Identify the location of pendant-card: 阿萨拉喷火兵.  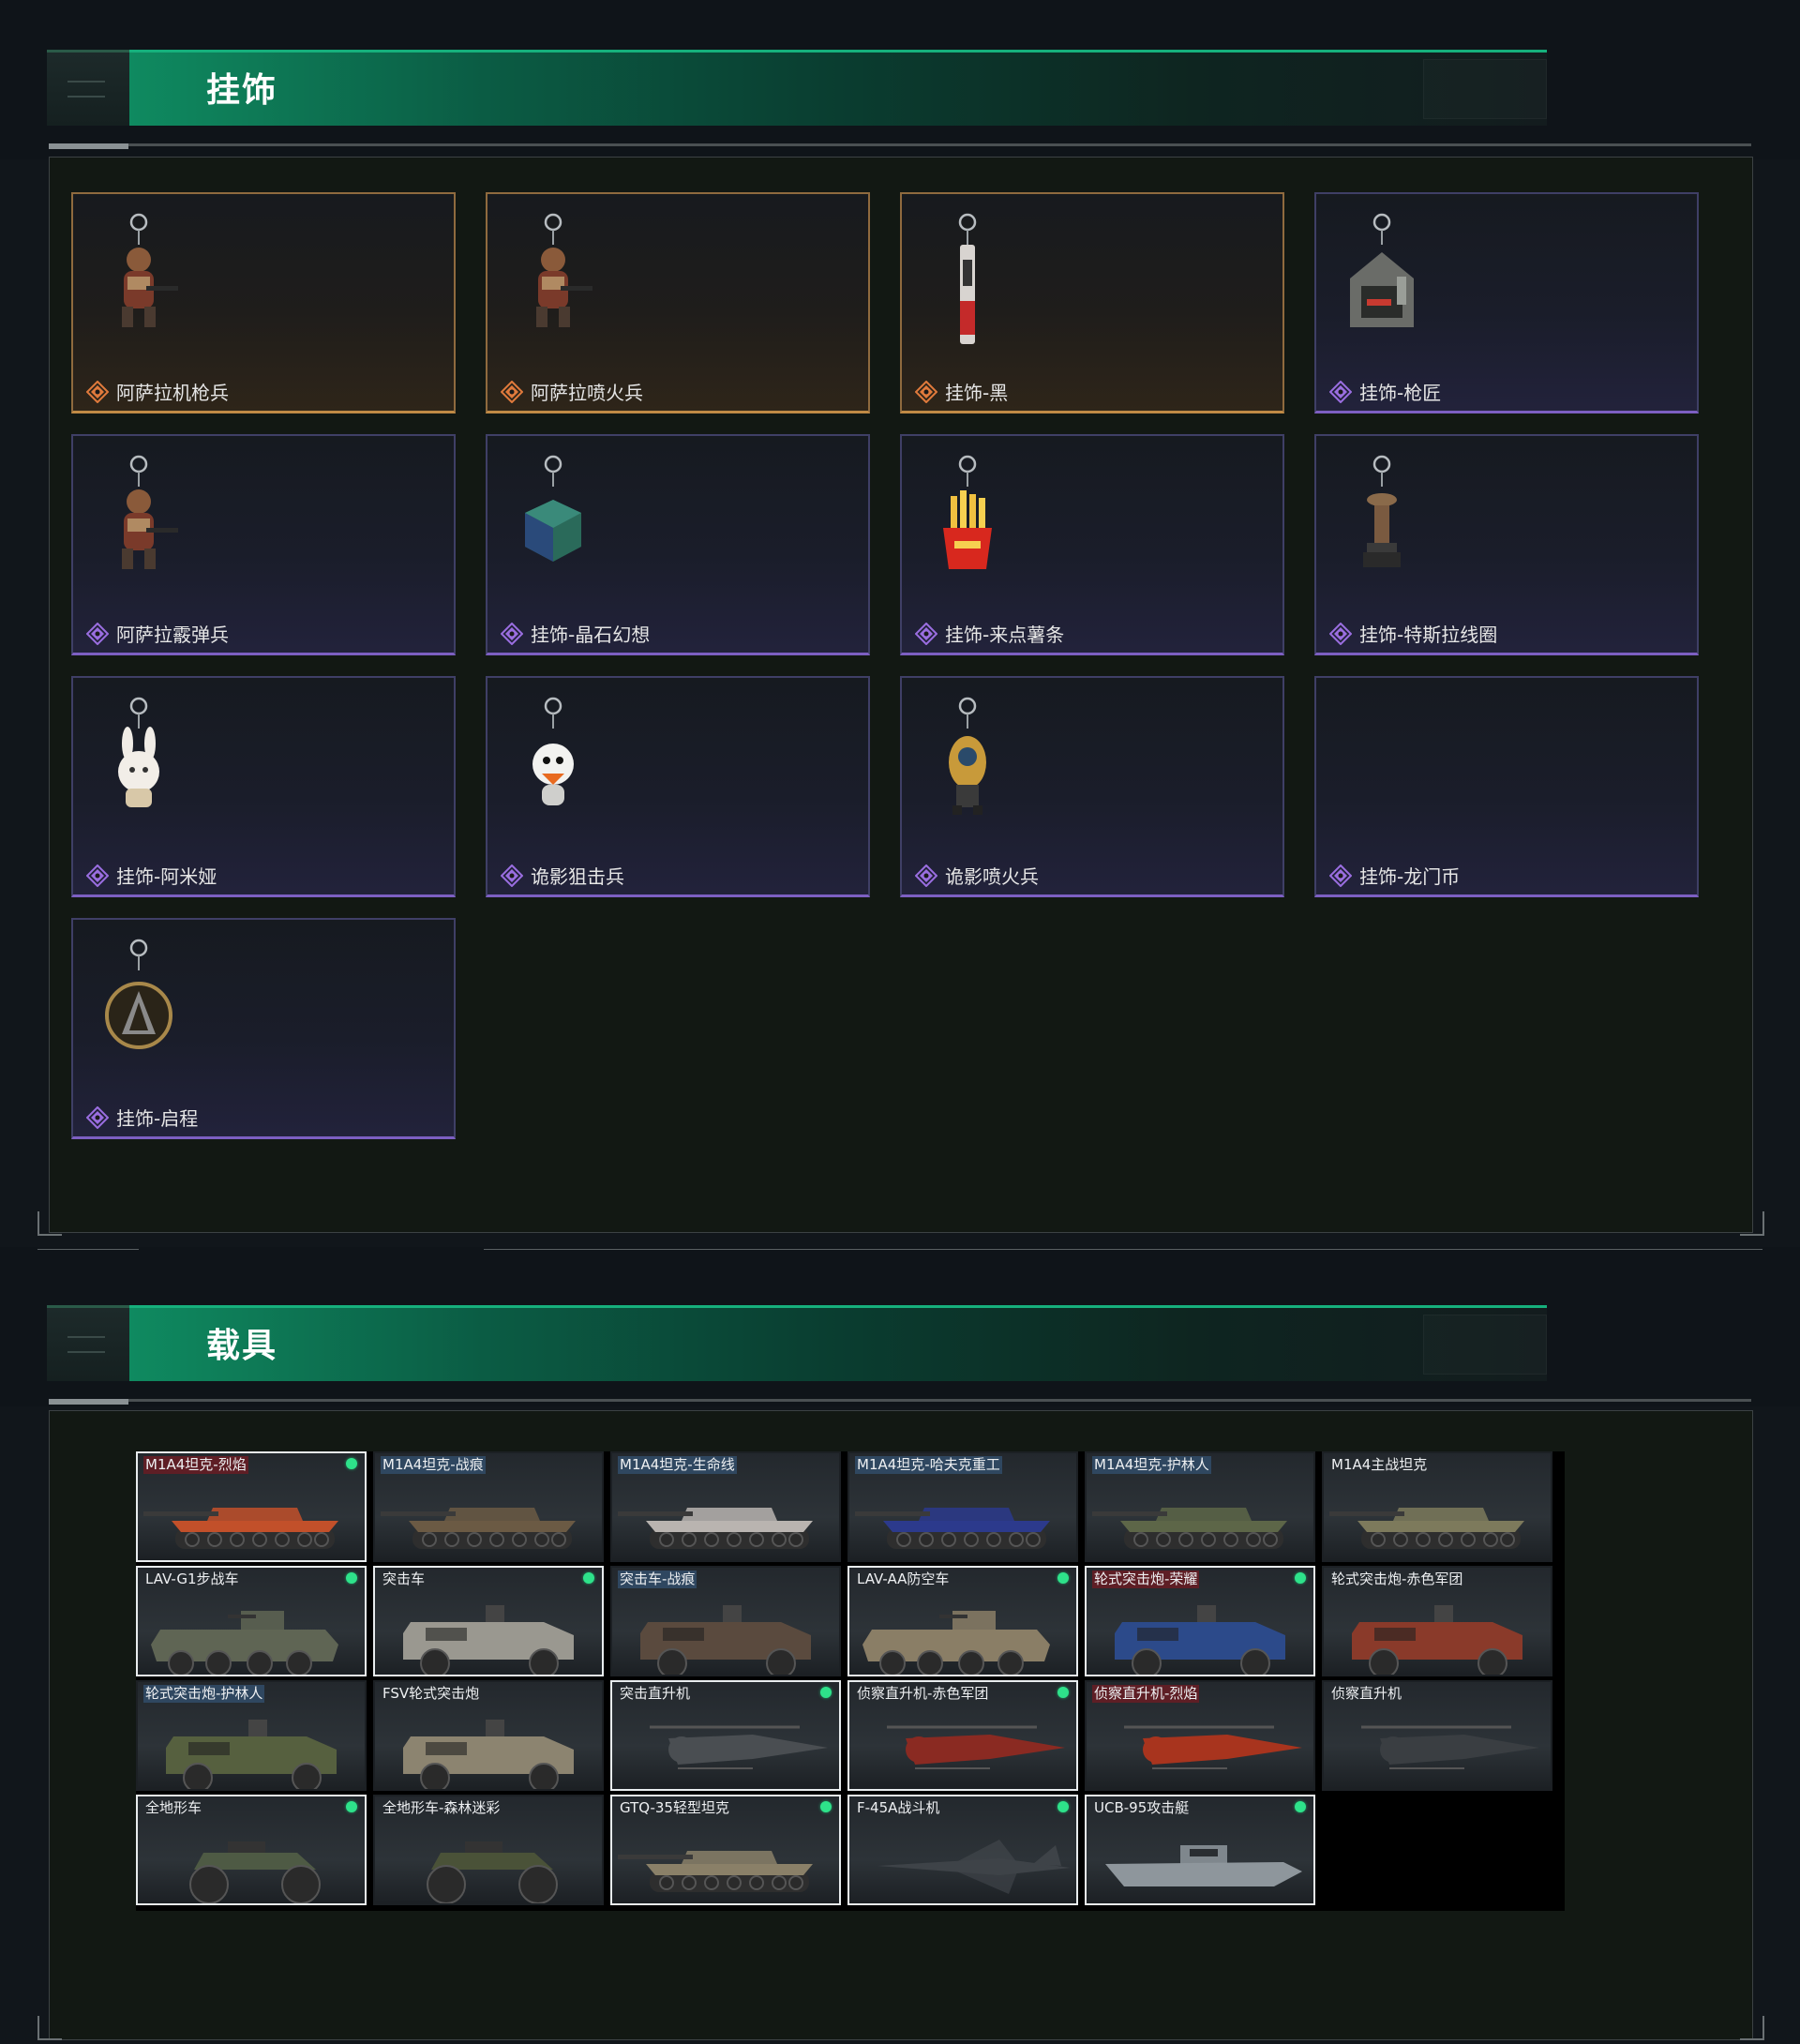
(678, 302).